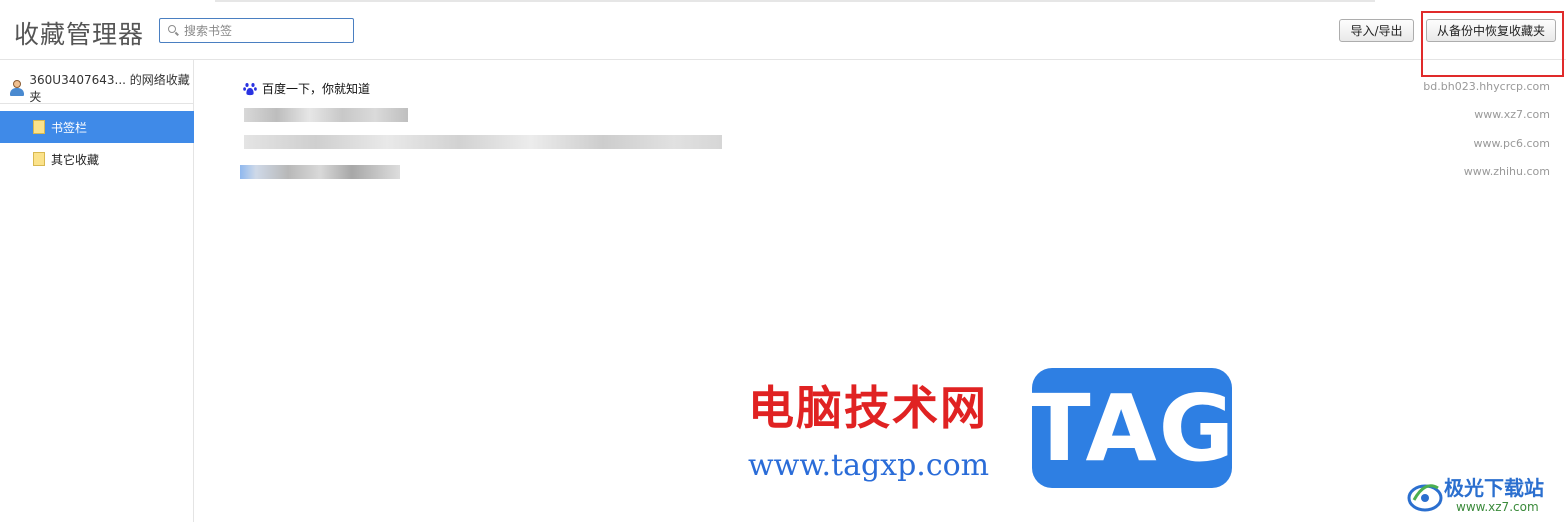 This screenshot has height=522, width=1566. What do you see at coordinates (895, 173) in the screenshot?
I see `bookmark-row: www.zhihu.com` at bounding box center [895, 173].